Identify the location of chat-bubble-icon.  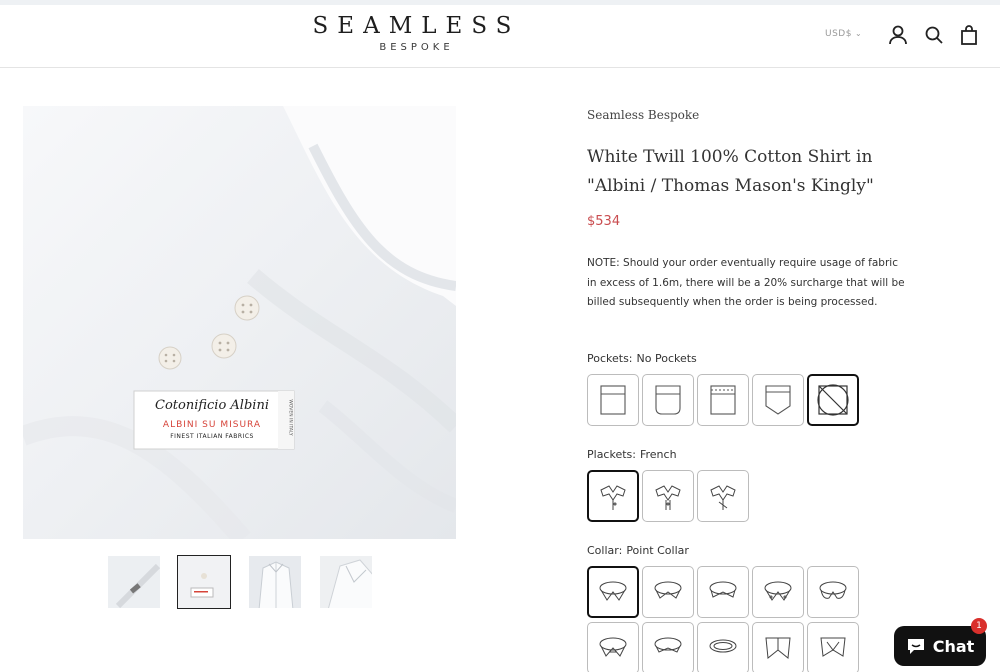
(915, 646).